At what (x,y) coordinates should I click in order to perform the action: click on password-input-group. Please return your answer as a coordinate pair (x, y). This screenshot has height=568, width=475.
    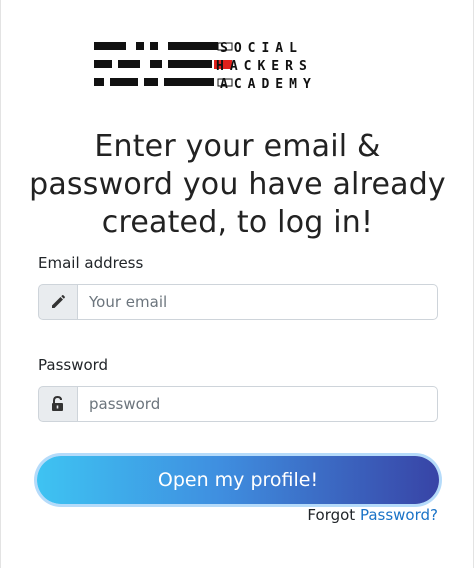
    Looking at the image, I should click on (238, 404).